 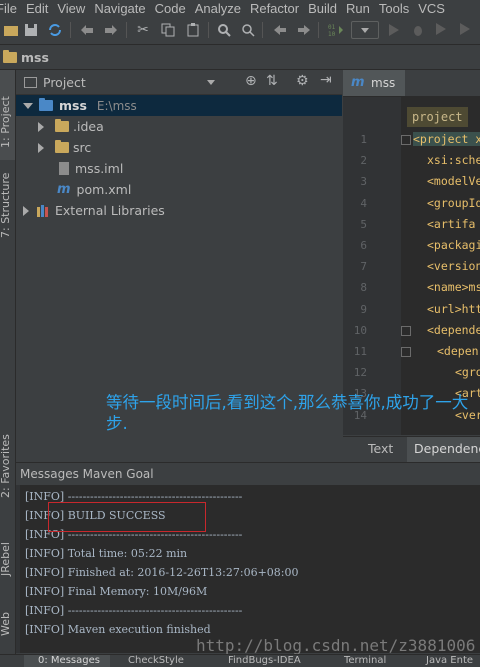 I want to click on libraries-icon, so click(x=42, y=211).